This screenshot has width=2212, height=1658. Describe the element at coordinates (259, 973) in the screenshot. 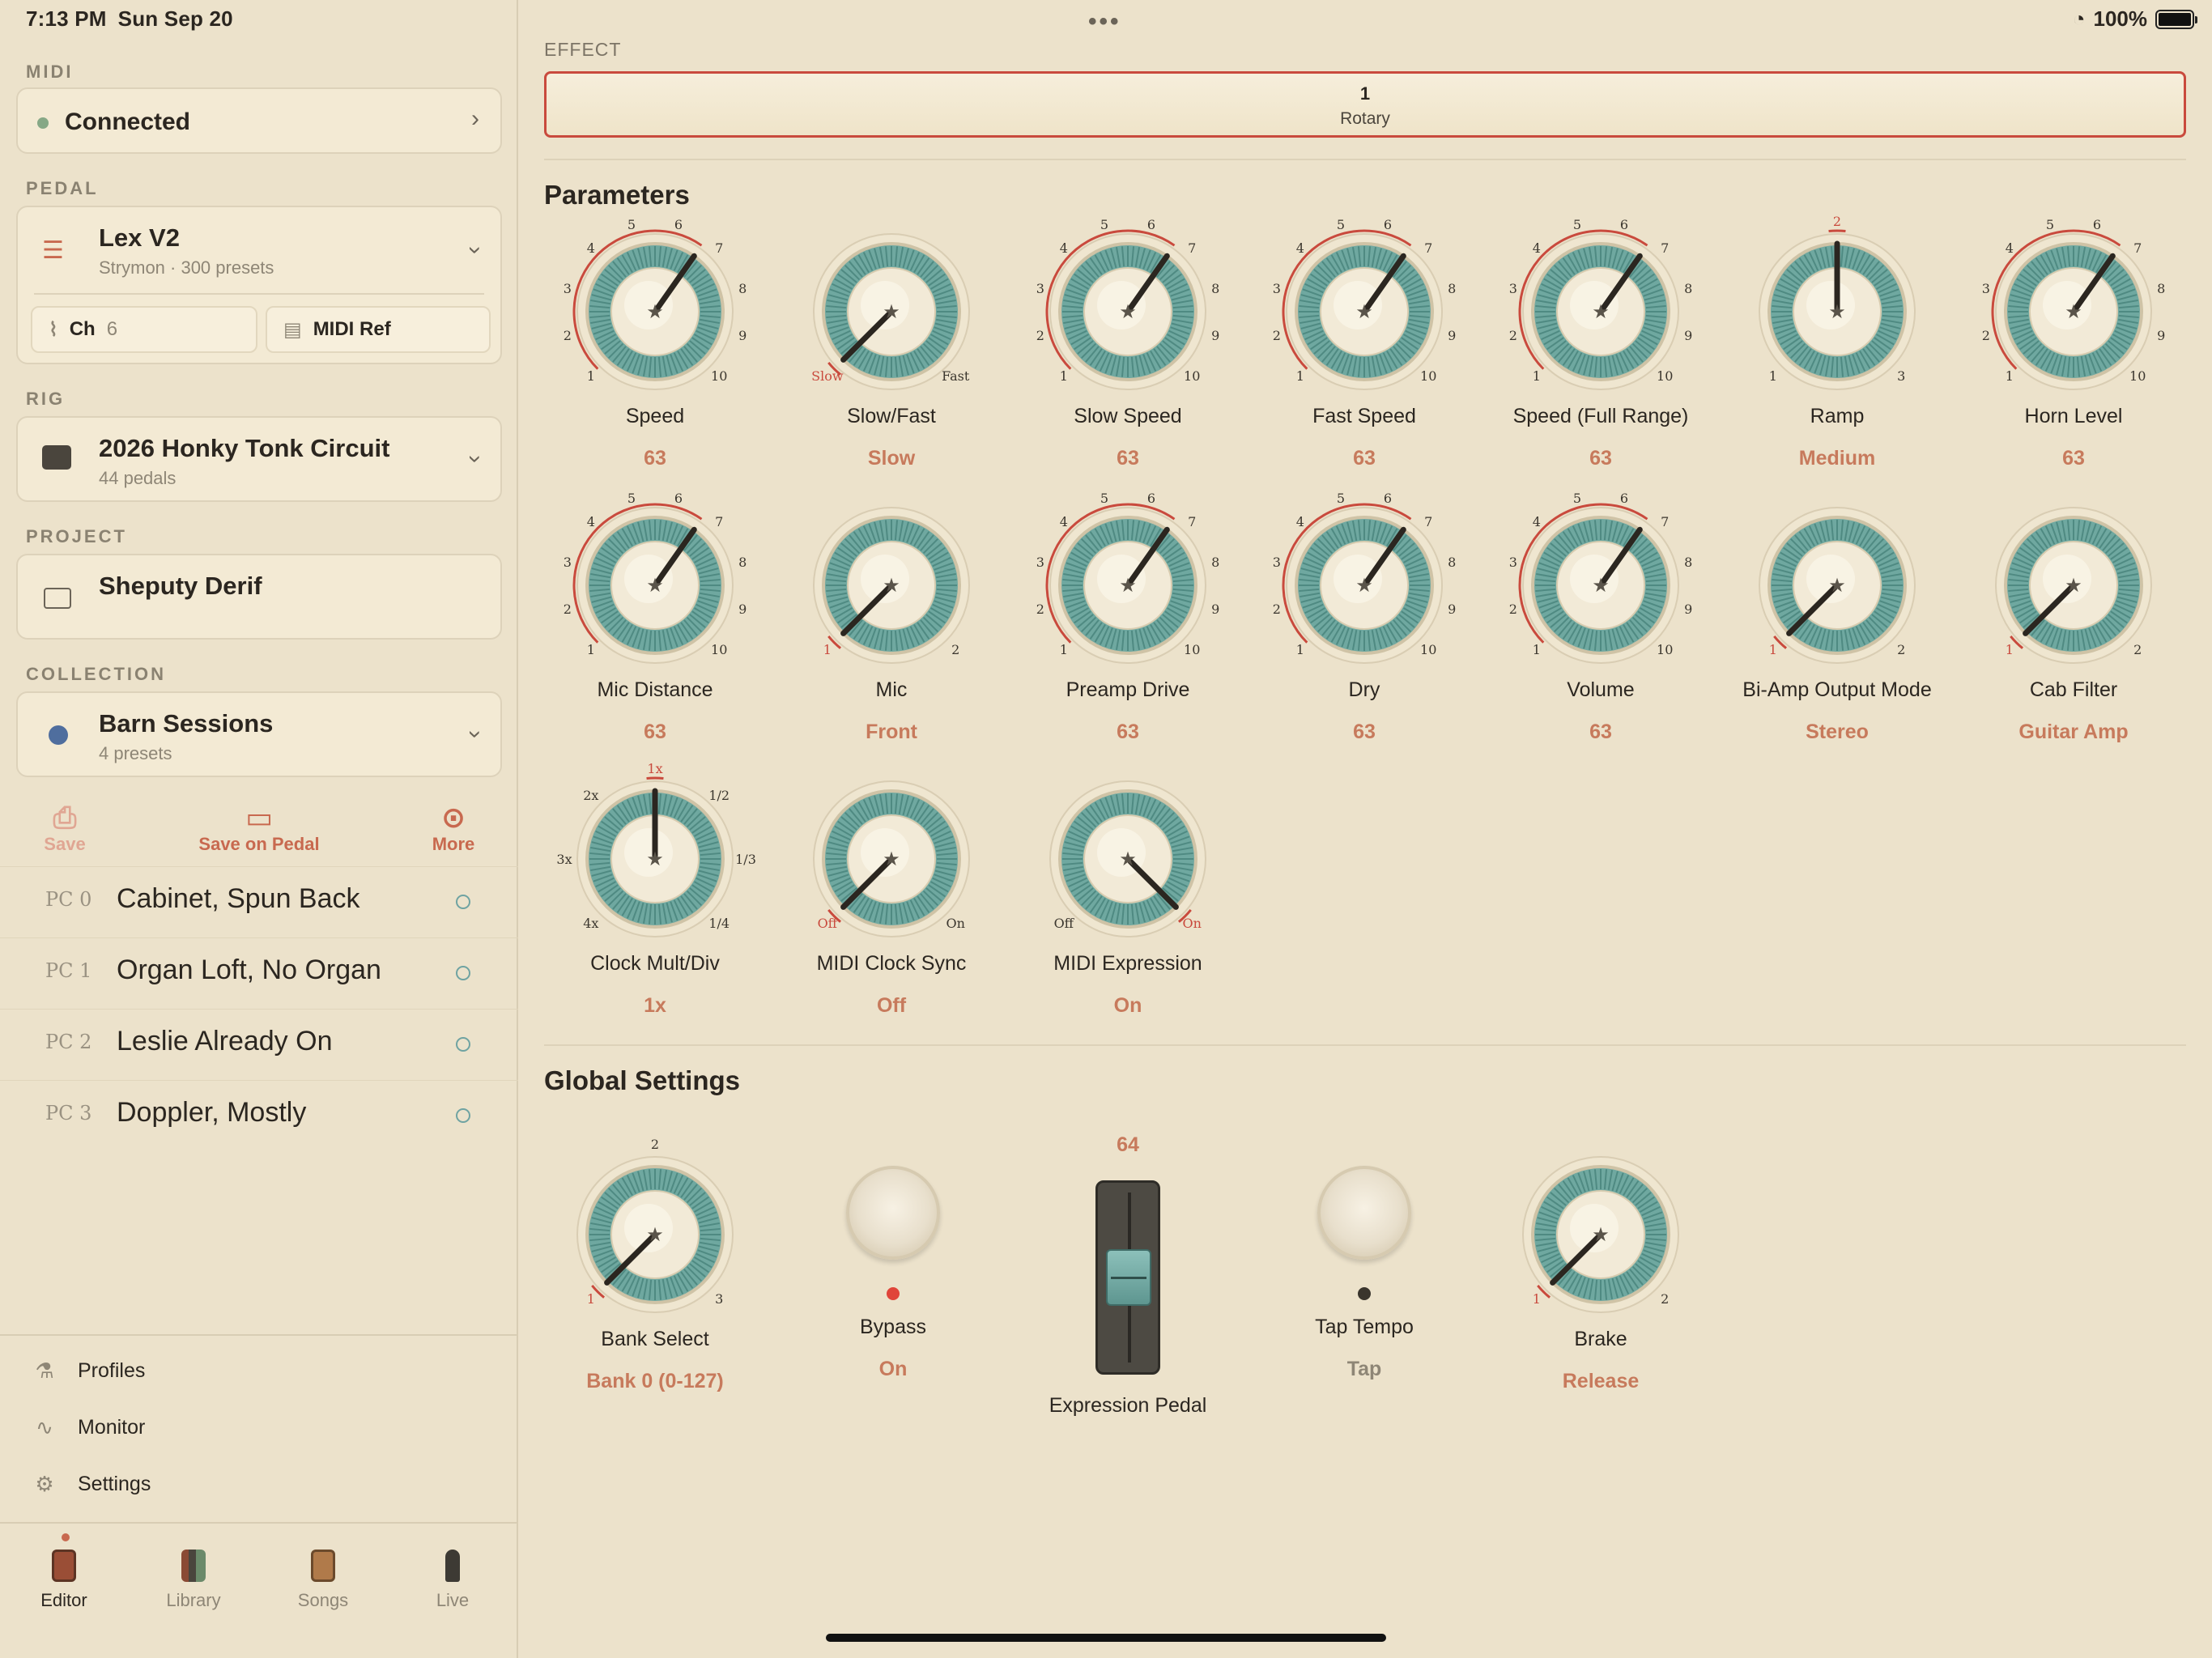

I see `preset-row: PC 1 Organ Loft, No Organ` at that location.